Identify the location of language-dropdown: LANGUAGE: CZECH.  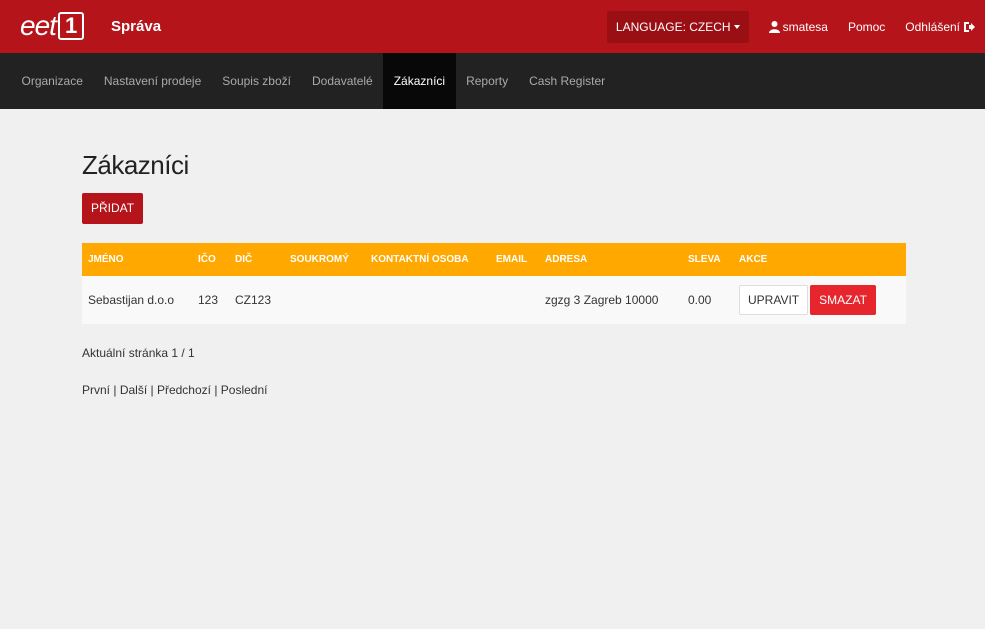
(677, 26).